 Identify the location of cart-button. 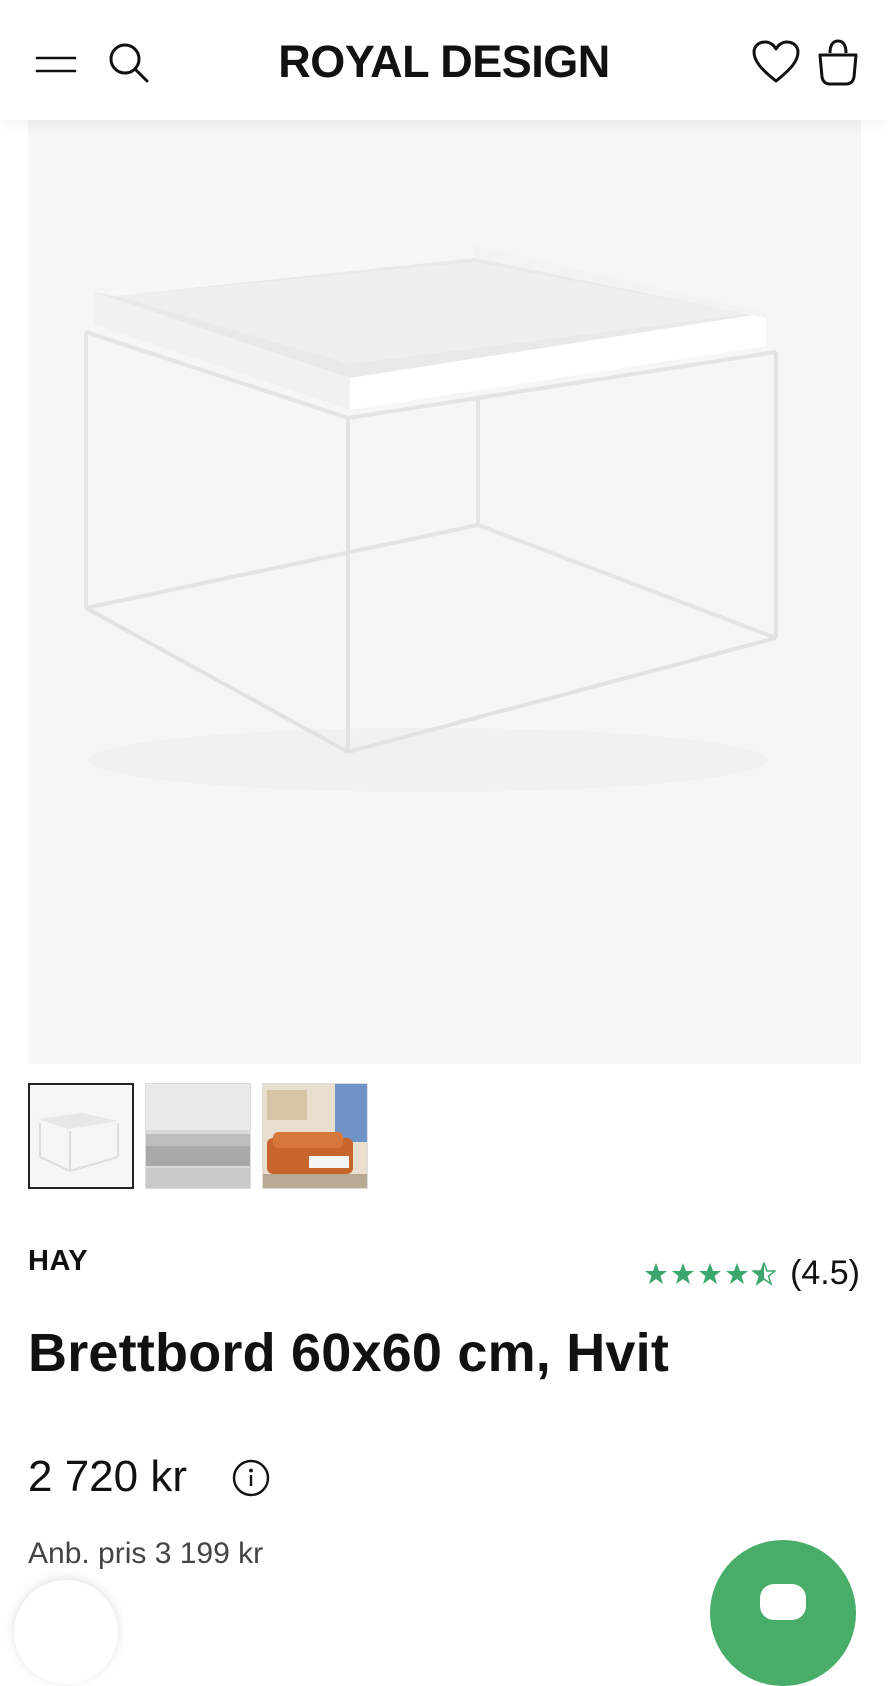
(838, 62).